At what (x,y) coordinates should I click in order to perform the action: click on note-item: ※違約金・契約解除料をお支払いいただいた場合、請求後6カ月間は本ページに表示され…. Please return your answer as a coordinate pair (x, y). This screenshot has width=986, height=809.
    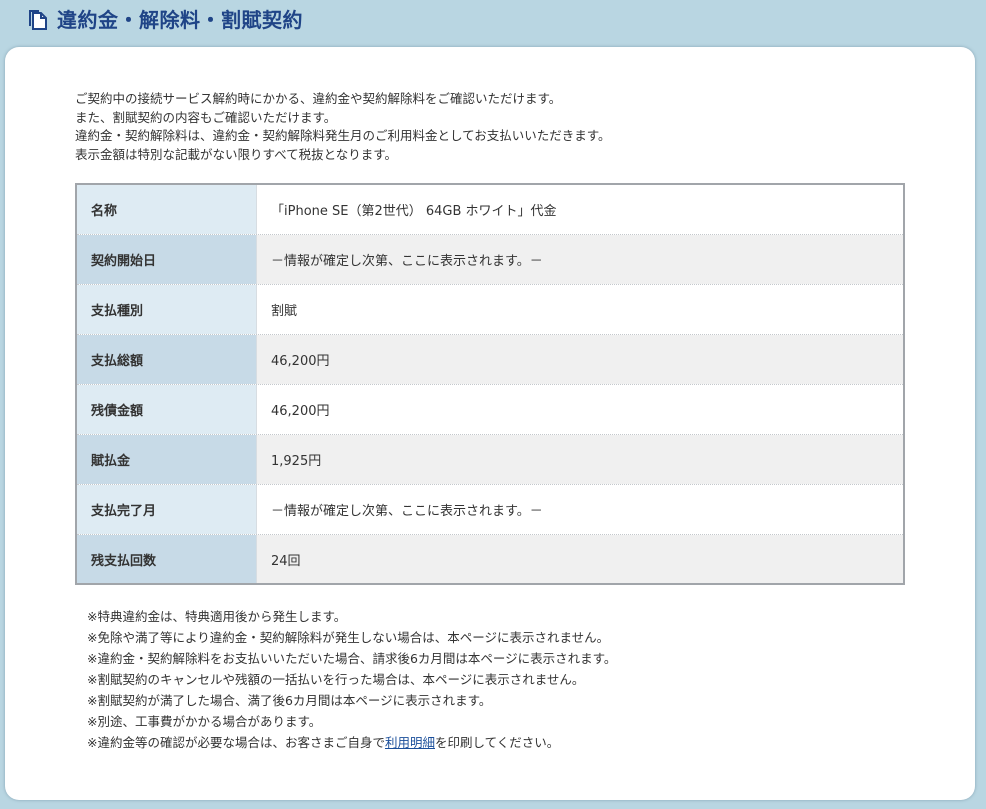
    Looking at the image, I should click on (352, 658).